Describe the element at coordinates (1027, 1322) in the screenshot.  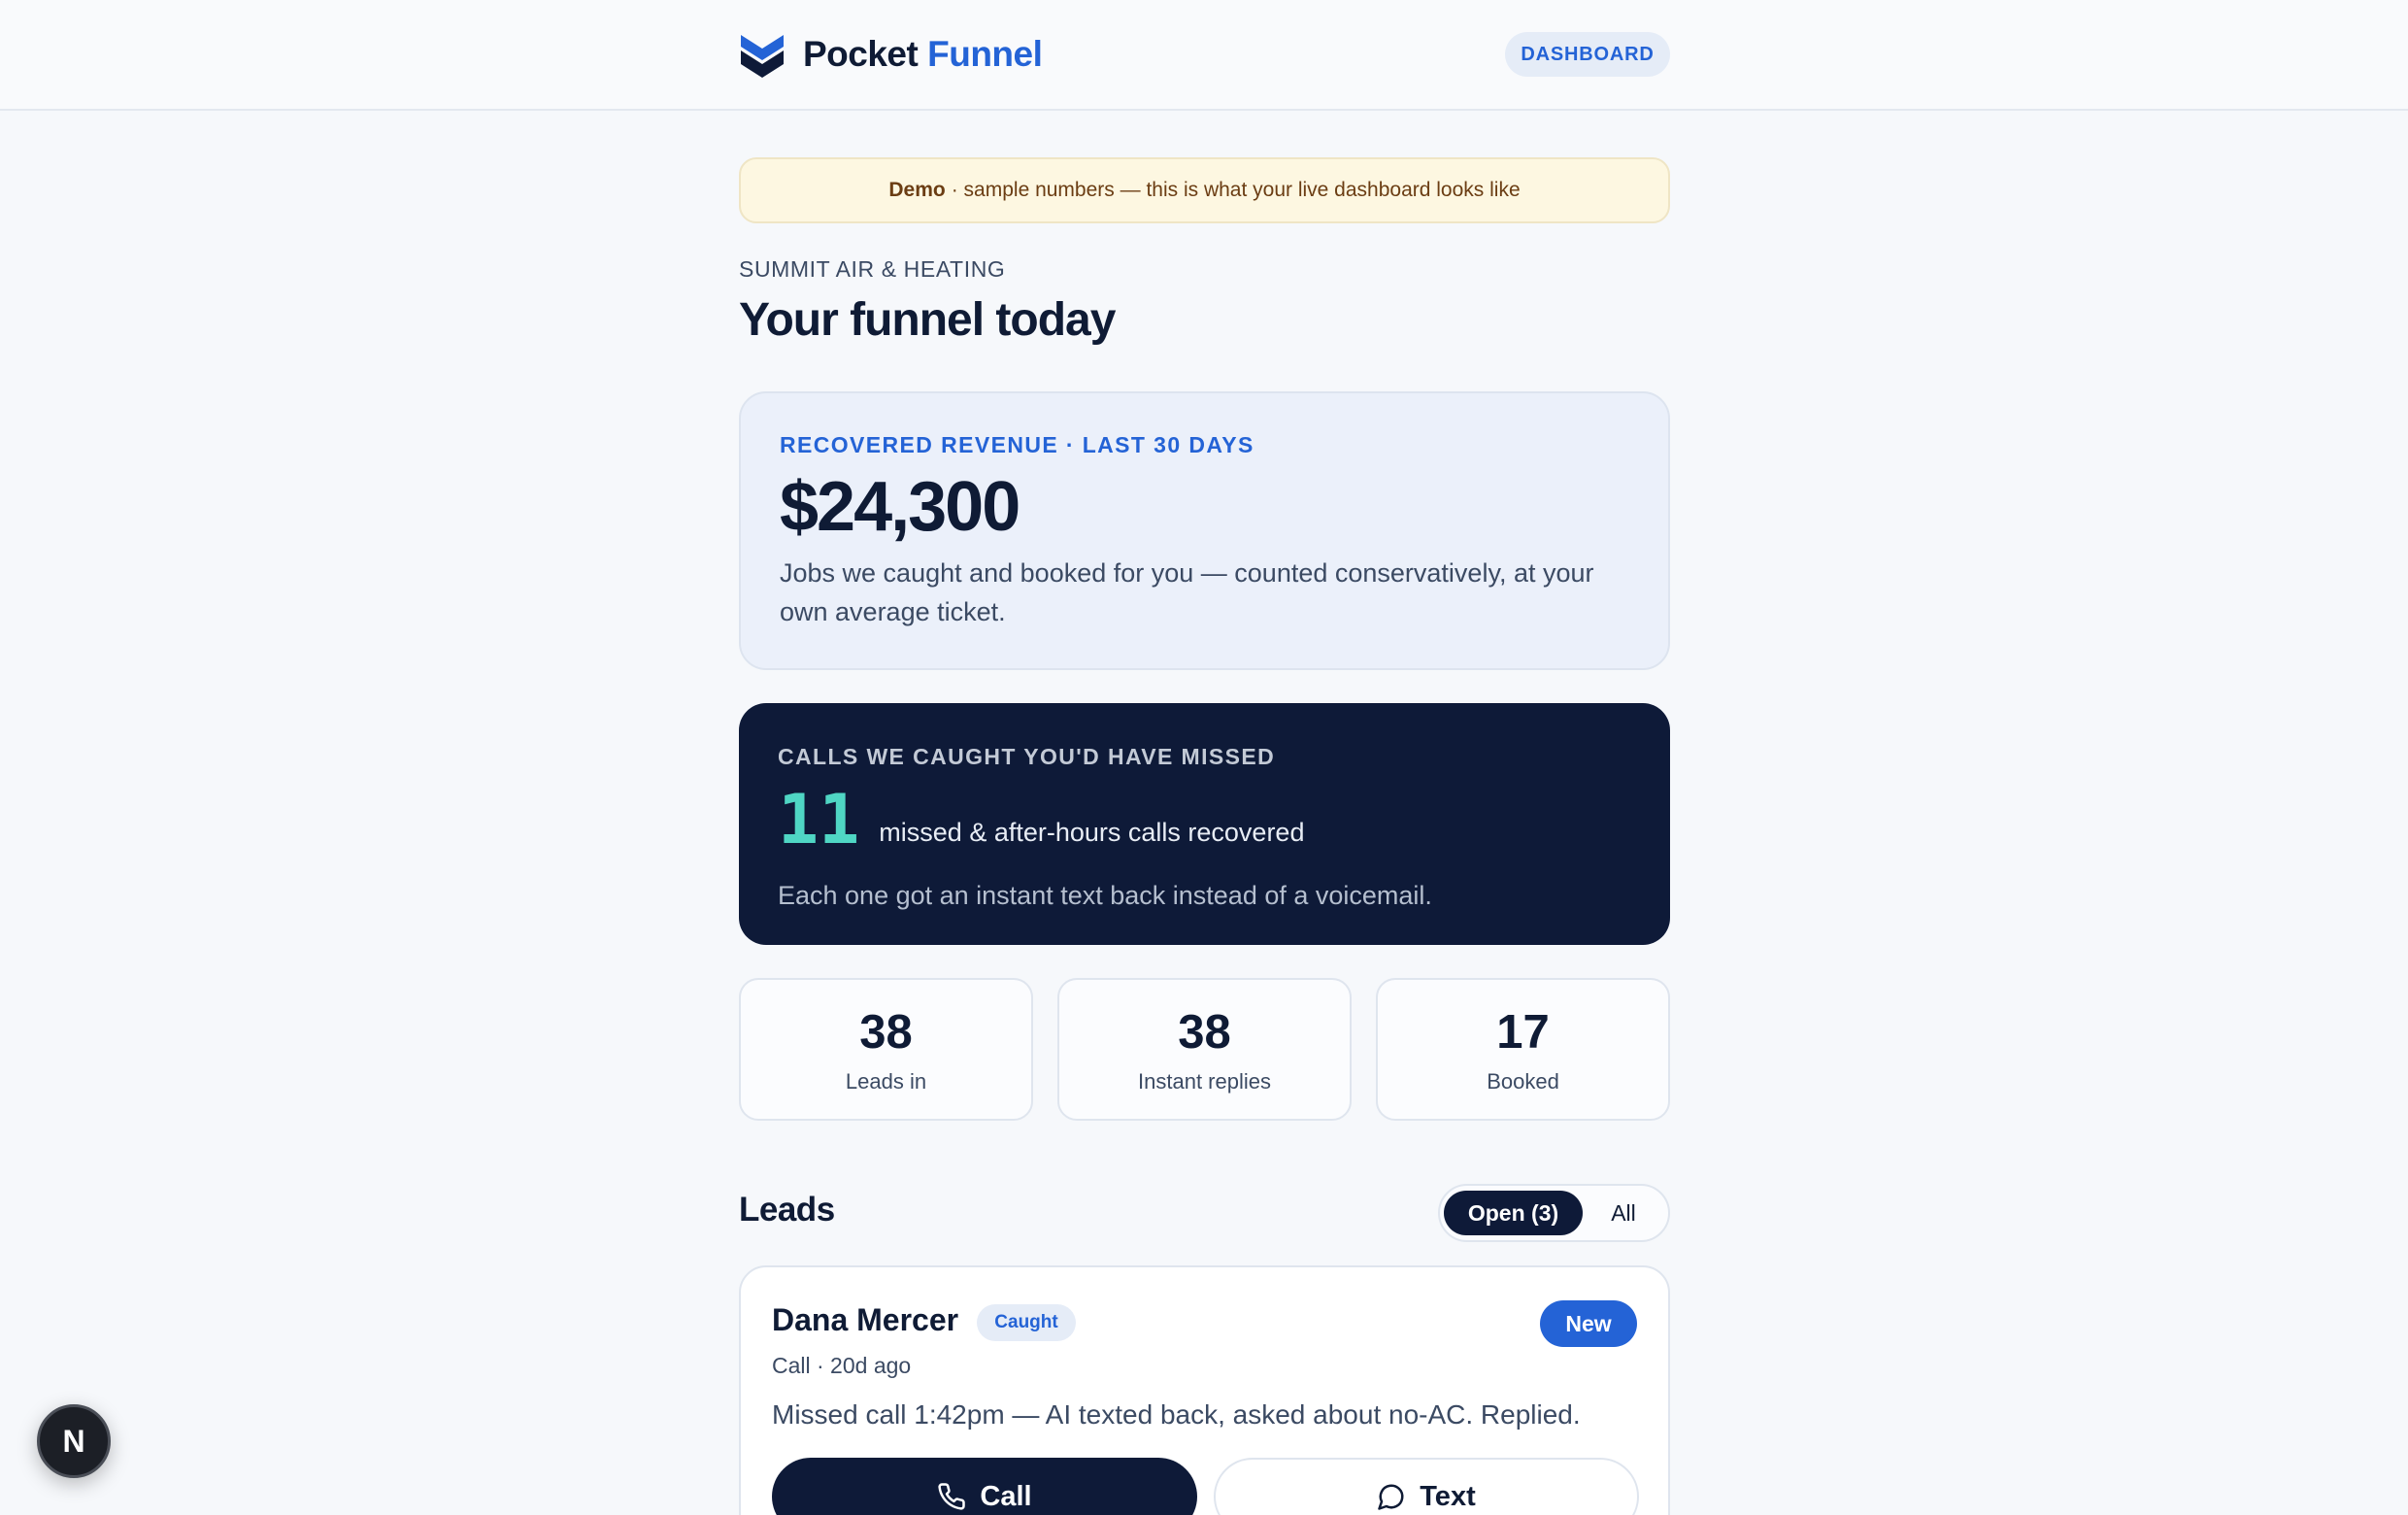
I see `caught-badge: Caught` at that location.